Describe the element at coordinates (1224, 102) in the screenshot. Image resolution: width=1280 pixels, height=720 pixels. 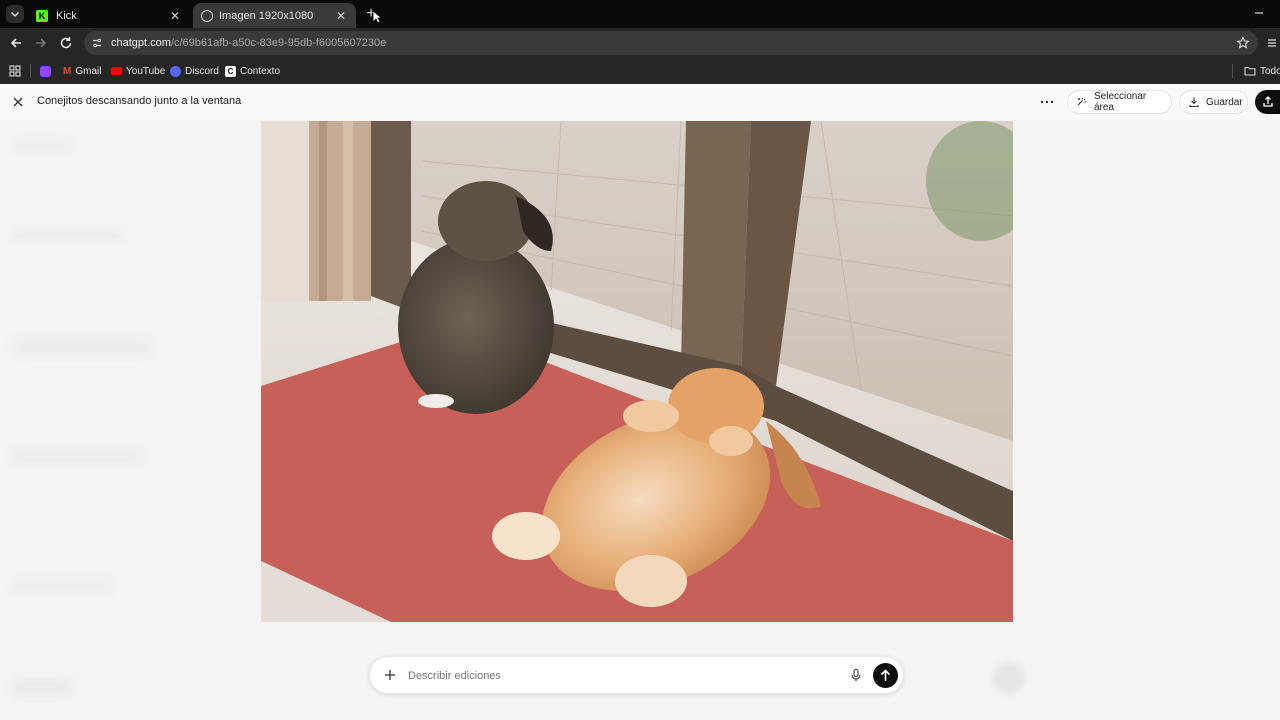
I see `save-label: Guardar` at that location.